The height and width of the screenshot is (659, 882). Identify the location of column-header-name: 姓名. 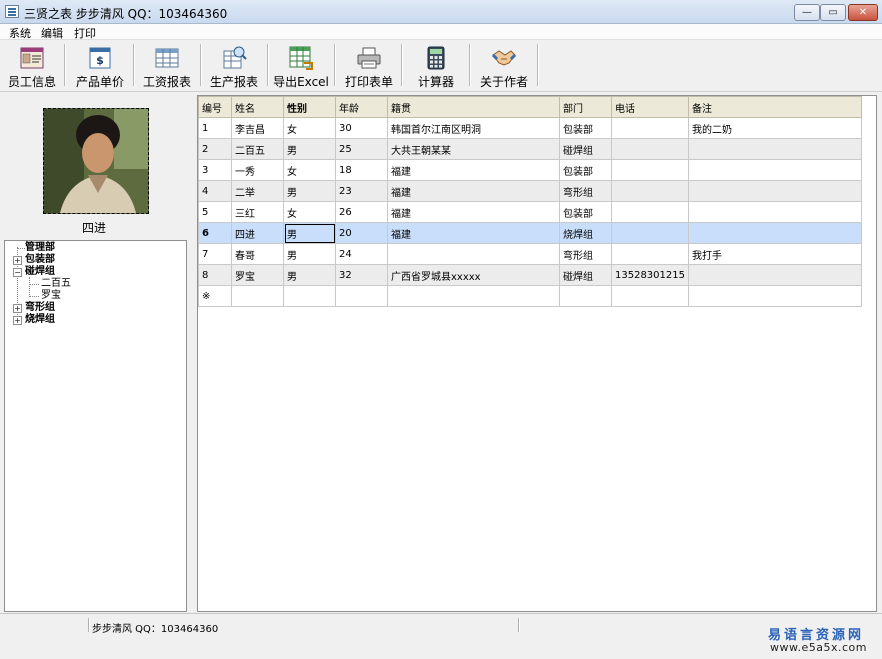
(257, 107).